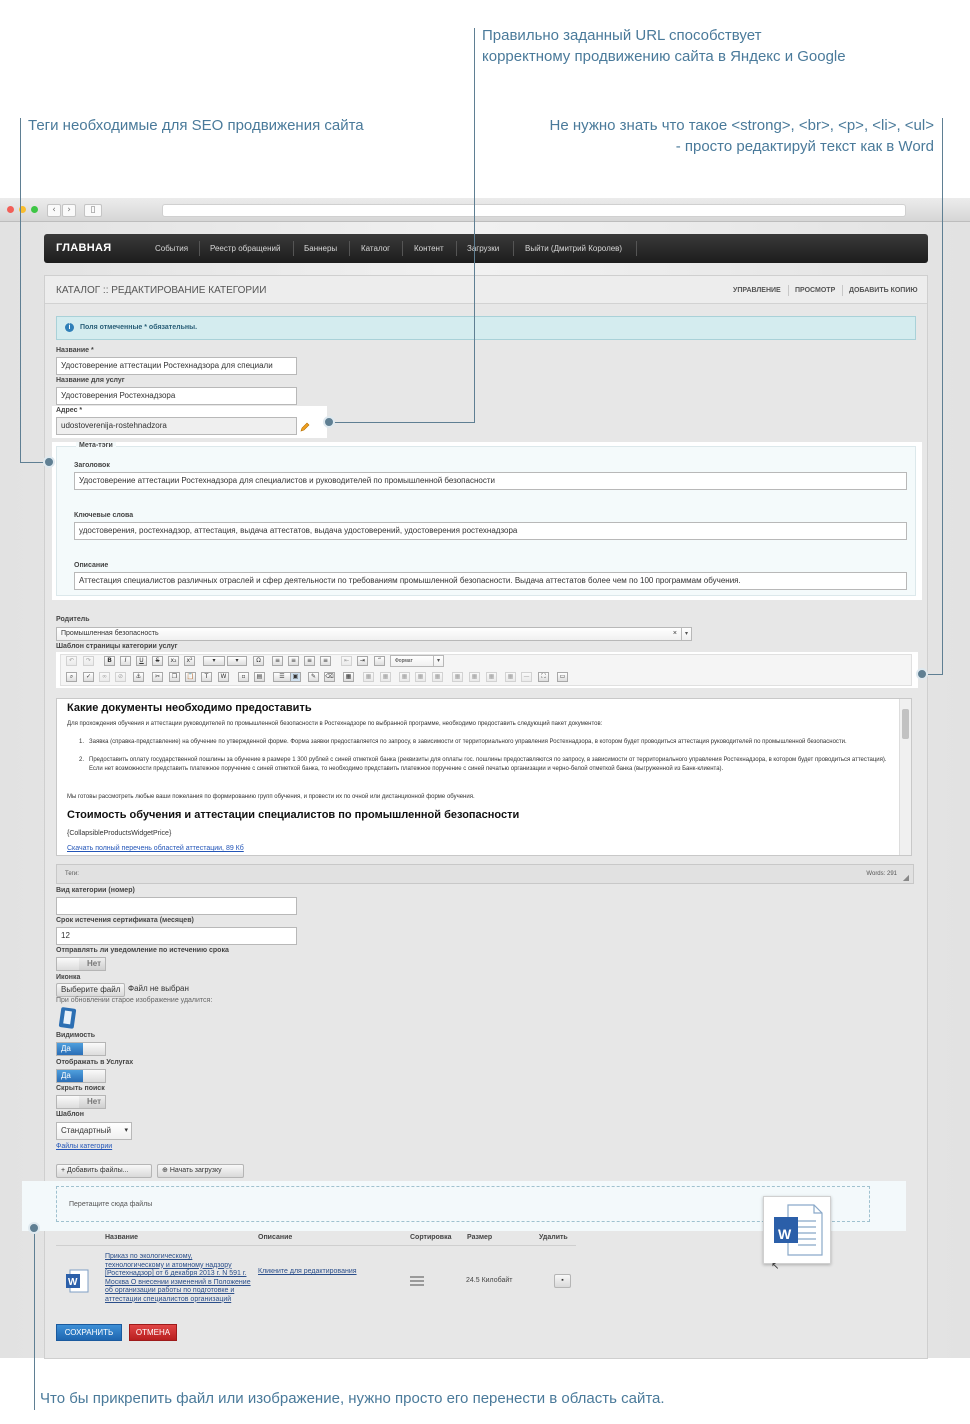 The width and height of the screenshot is (970, 1424). I want to click on image-icon: ▣, so click(295, 677).